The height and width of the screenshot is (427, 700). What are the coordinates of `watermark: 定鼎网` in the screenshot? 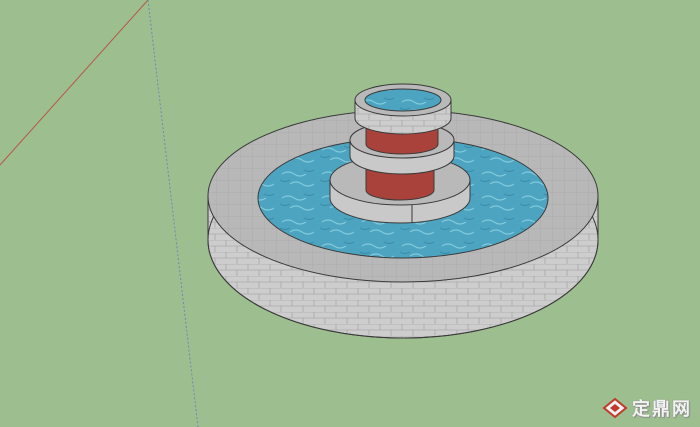 It's located at (647, 408).